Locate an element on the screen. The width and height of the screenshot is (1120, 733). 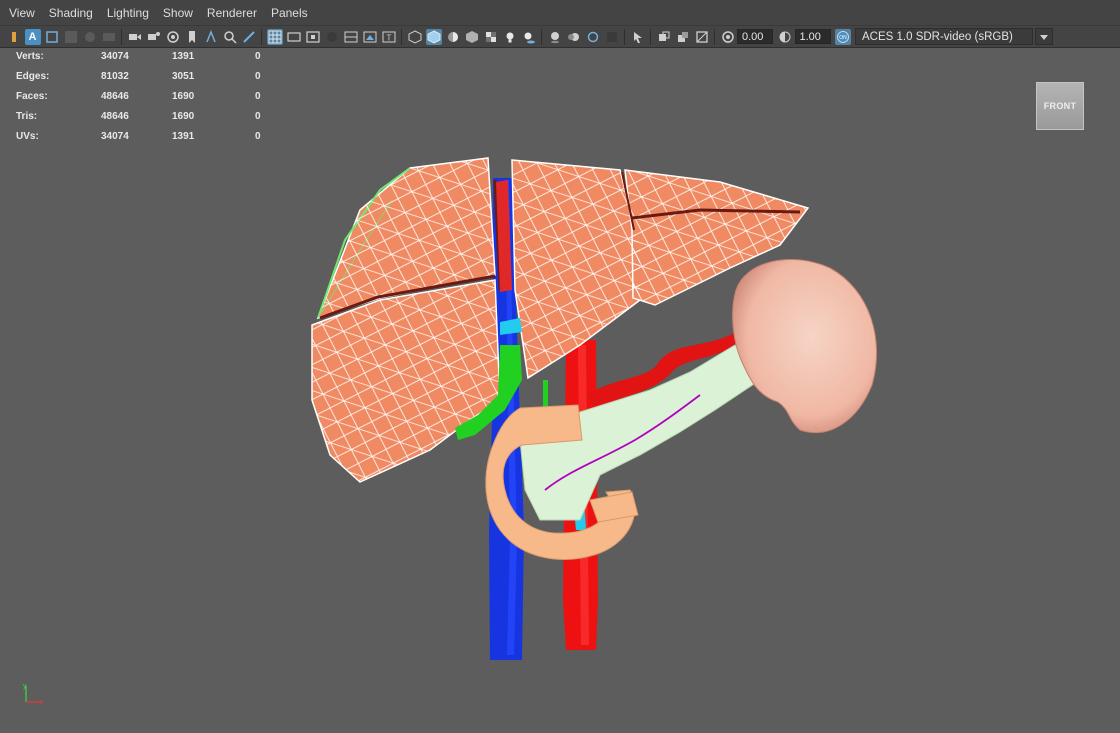
menu-shading: Shading is located at coordinates (71, 13).